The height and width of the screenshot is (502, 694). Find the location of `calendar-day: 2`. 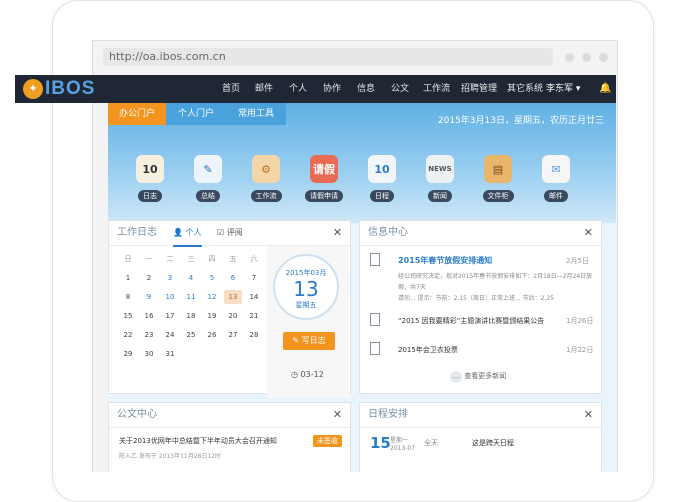

calendar-day: 2 is located at coordinates (149, 278).